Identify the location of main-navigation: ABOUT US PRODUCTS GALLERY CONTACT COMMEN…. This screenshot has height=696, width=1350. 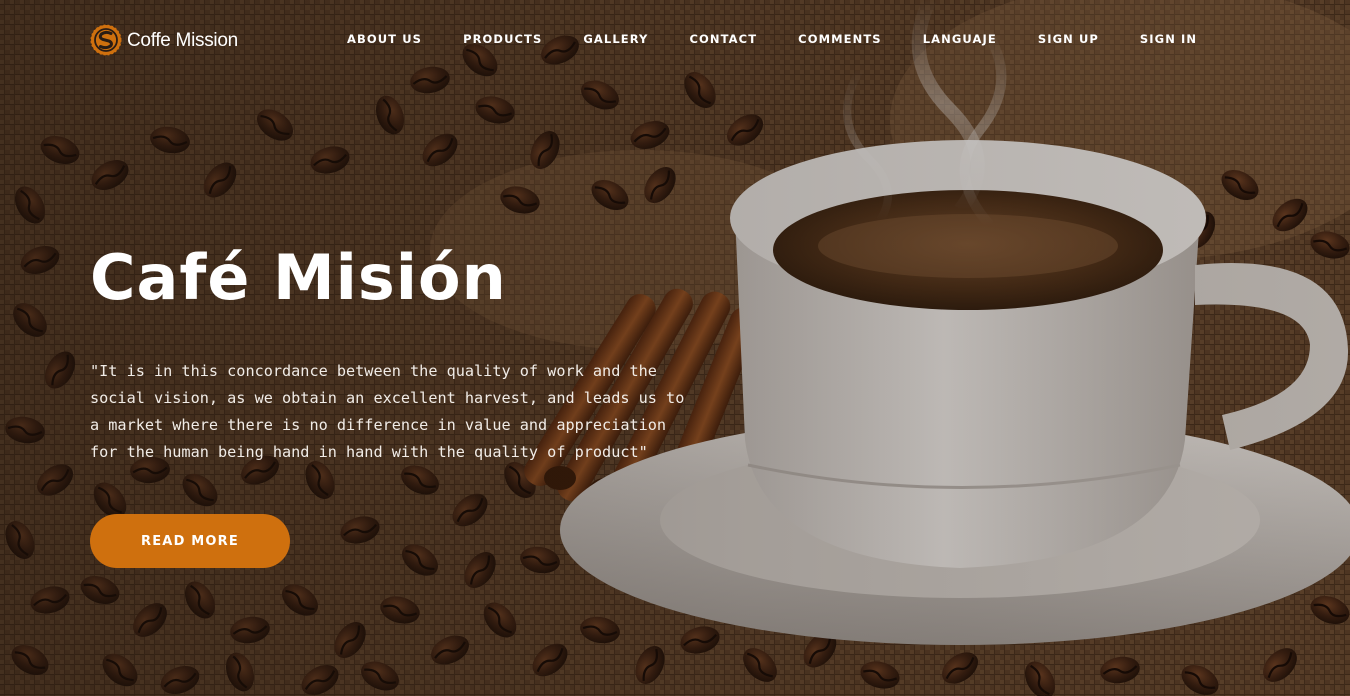
(772, 39).